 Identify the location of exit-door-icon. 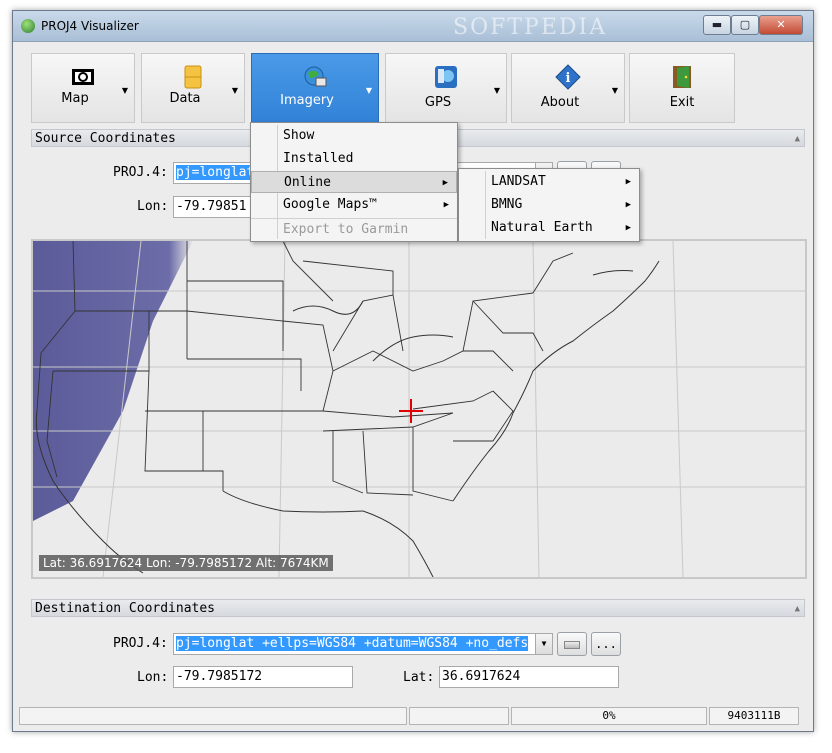
(682, 77).